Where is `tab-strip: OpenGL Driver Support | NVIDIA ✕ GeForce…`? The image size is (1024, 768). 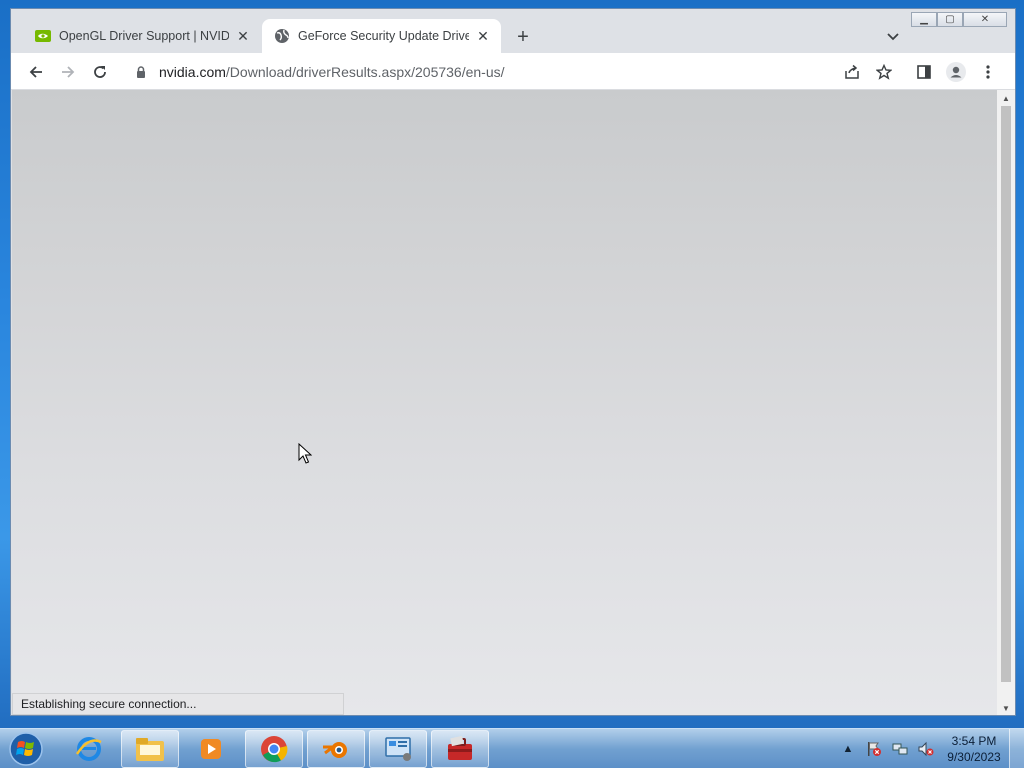
tab-strip: OpenGL Driver Support | NVIDIA ✕ GeForce… is located at coordinates (513, 31).